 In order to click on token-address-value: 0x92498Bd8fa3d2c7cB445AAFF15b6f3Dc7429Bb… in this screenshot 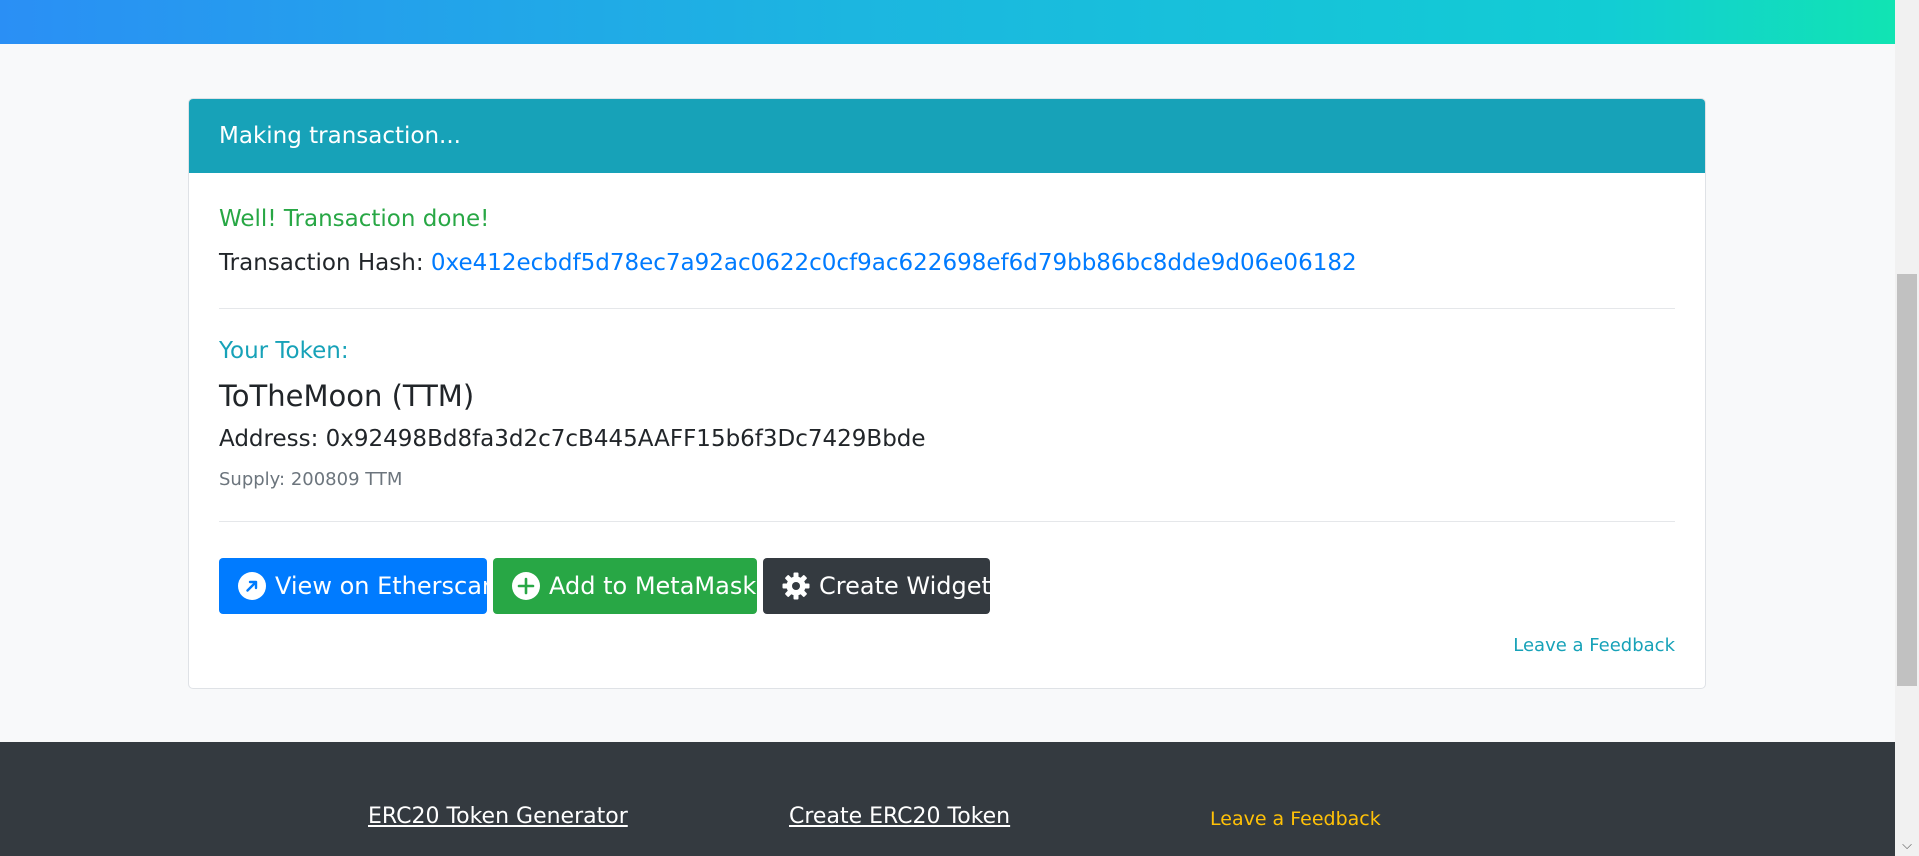, I will do `click(625, 439)`.